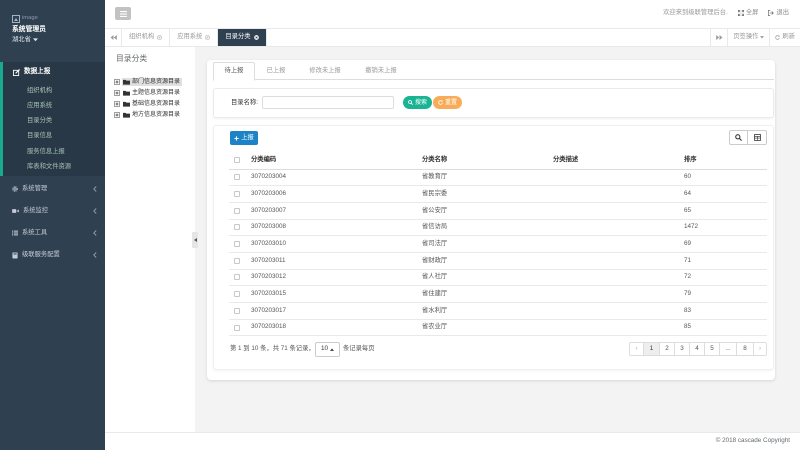 Image resolution: width=800 pixels, height=450 pixels. What do you see at coordinates (666, 349) in the screenshot?
I see `page-button-2: 2` at bounding box center [666, 349].